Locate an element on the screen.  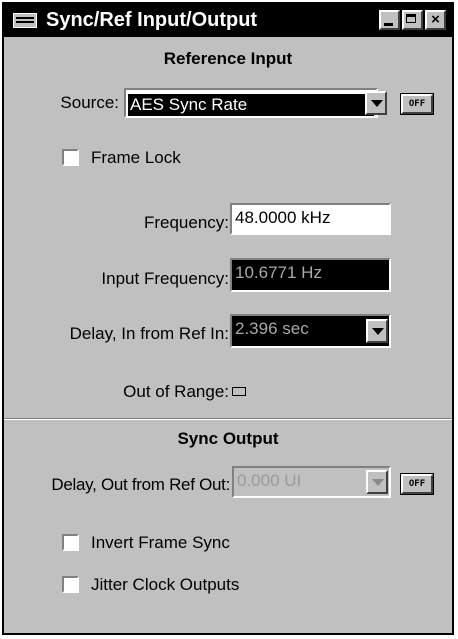
section-divider is located at coordinates (228, 419).